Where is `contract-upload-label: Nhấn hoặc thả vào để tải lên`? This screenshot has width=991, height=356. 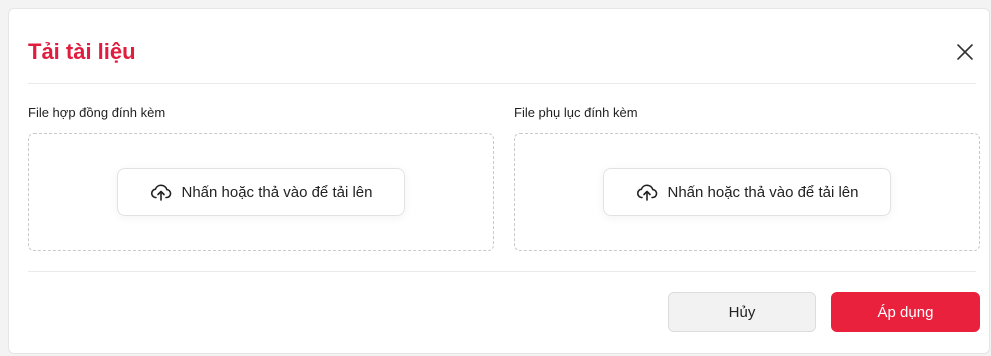 contract-upload-label: Nhấn hoặc thả vào để tải lên is located at coordinates (277, 192).